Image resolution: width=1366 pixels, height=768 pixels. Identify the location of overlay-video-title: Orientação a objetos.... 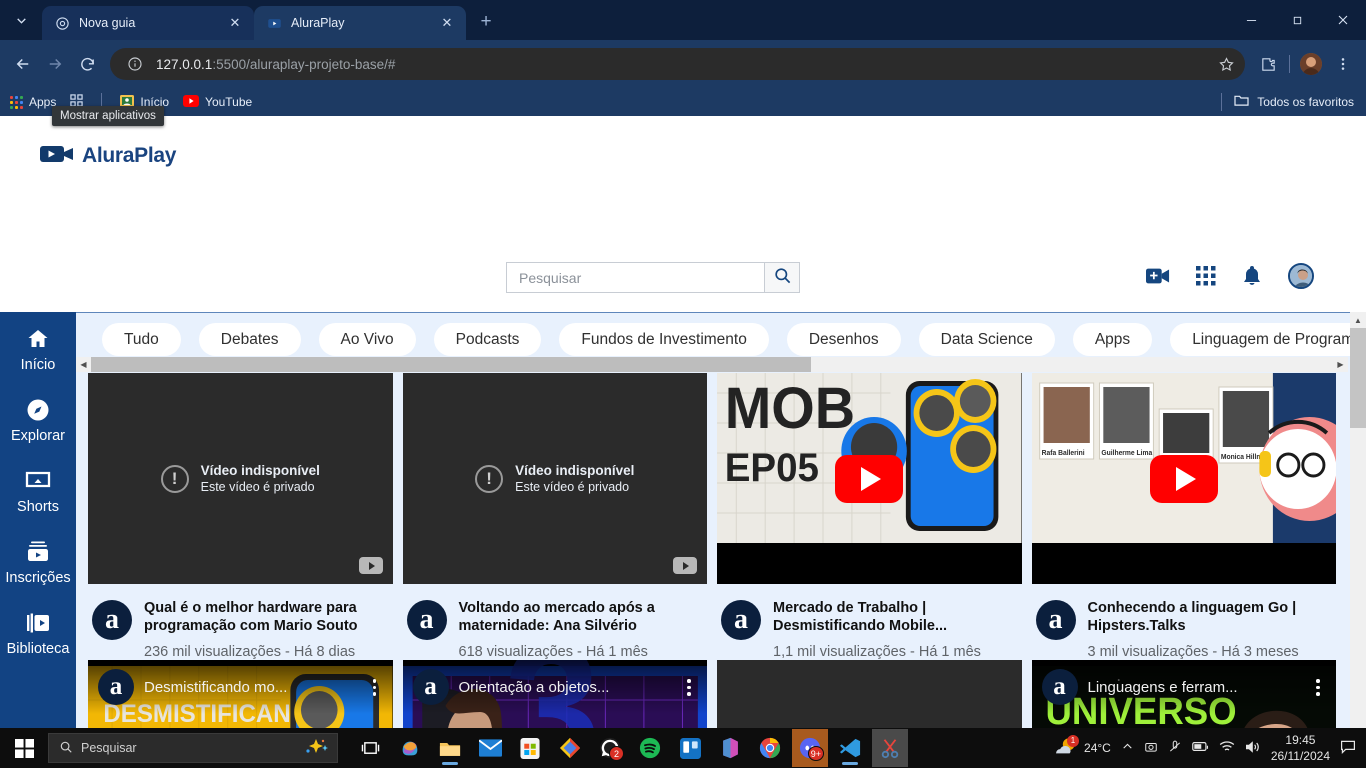
(564, 687).